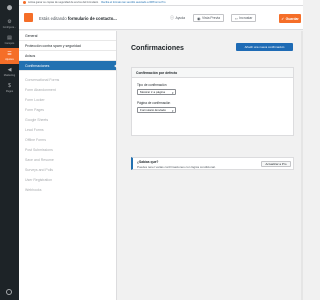  I want to click on save-label: Guardar, so click(292, 18).